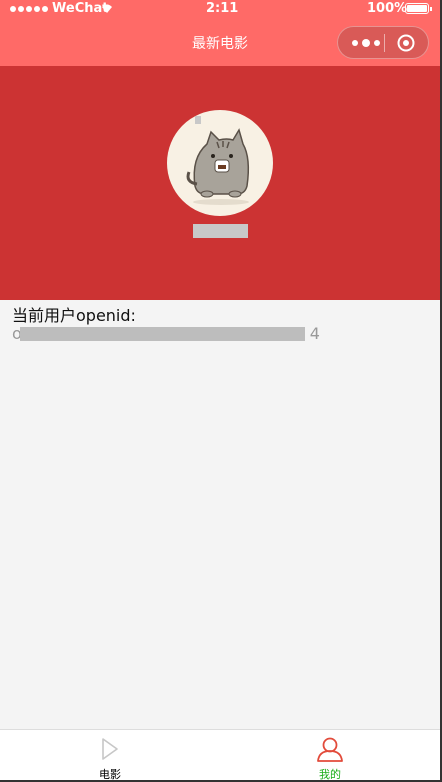 This screenshot has width=442, height=782. I want to click on battery-icon, so click(418, 8).